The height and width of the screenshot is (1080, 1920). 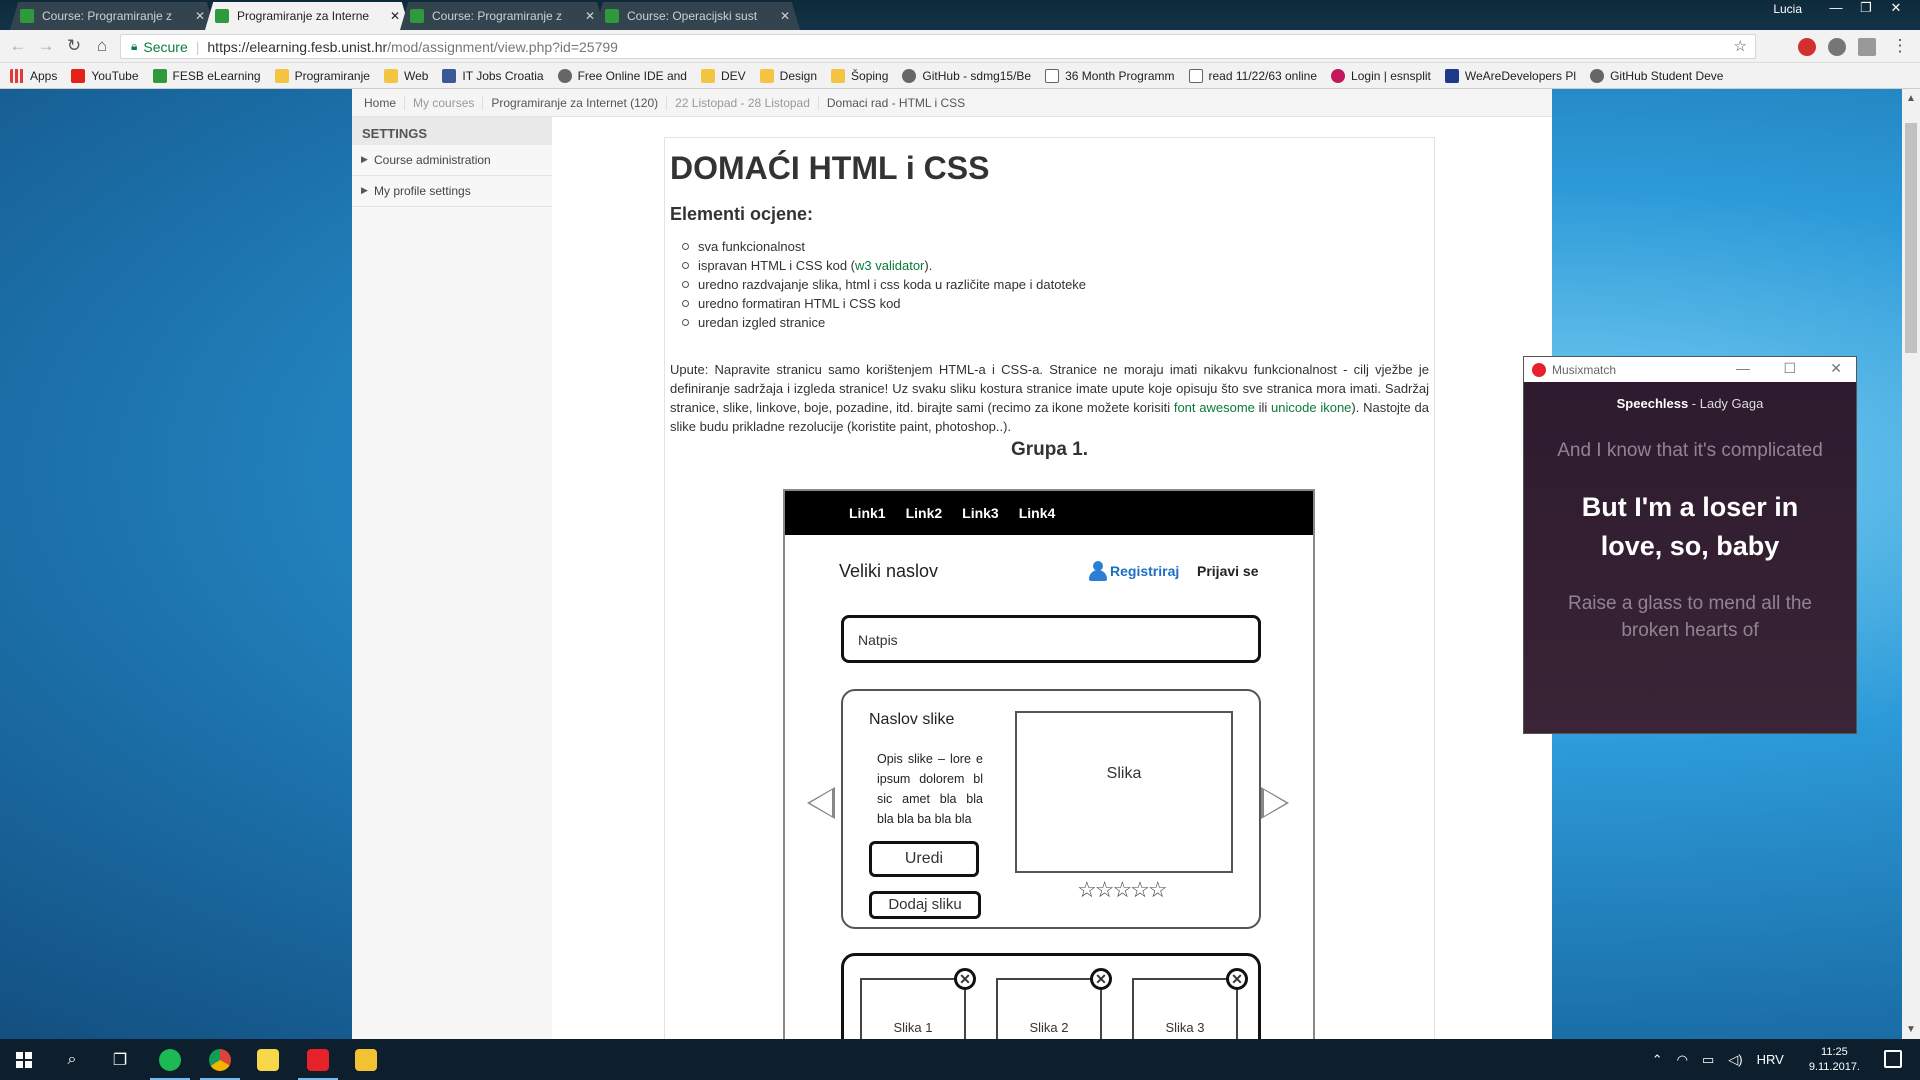 I want to click on bookmark-folder-programiranje: Programiranje, so click(x=322, y=75).